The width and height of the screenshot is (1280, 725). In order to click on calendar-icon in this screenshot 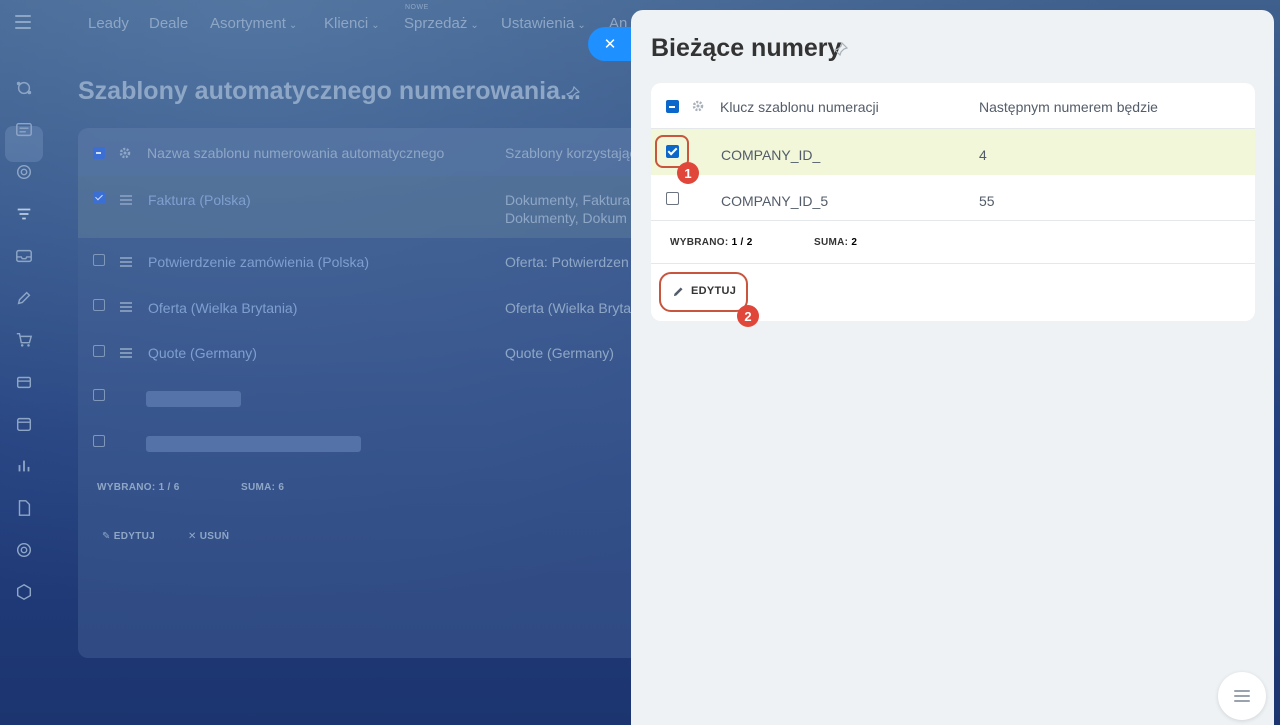, I will do `click(24, 424)`.